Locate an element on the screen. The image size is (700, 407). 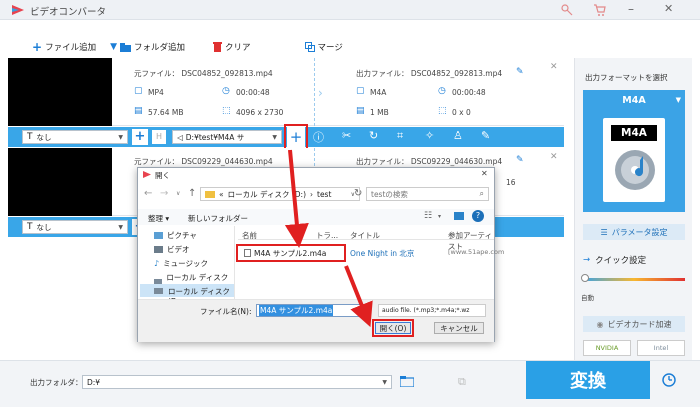
arrow-to-file is located at coordinates (296, 198).